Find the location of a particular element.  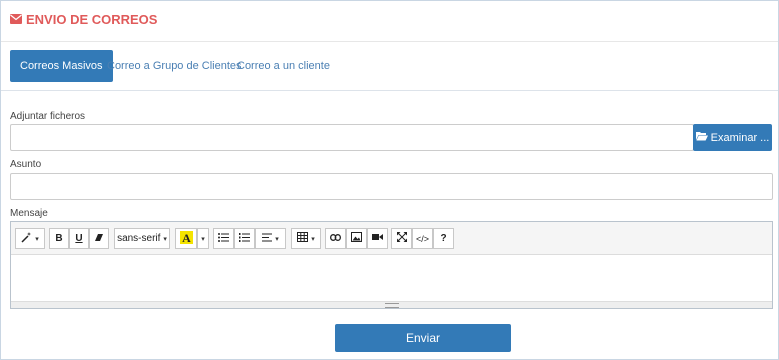

unordered-list-button is located at coordinates (223, 238).